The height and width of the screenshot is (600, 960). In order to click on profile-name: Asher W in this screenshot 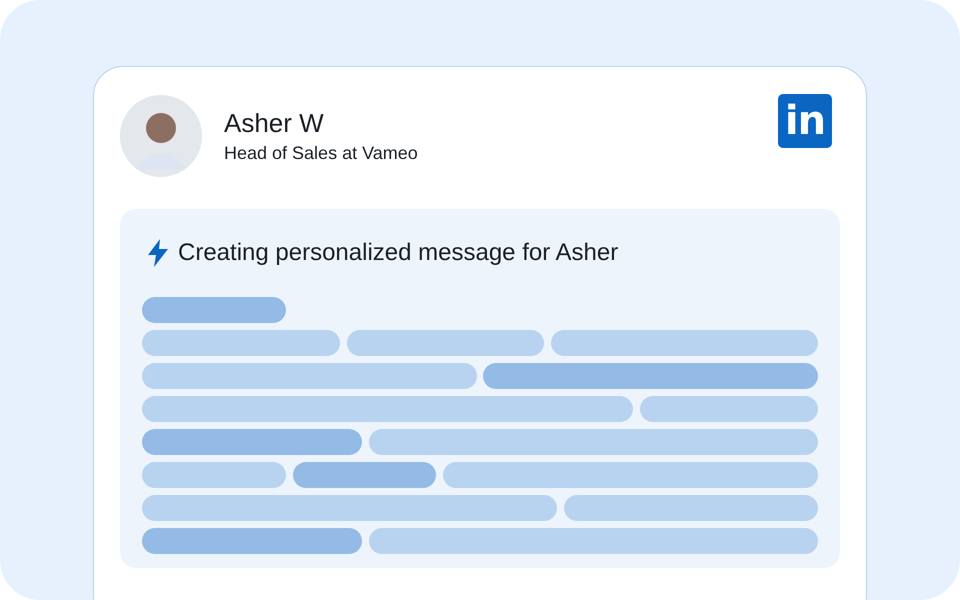, I will do `click(274, 123)`.